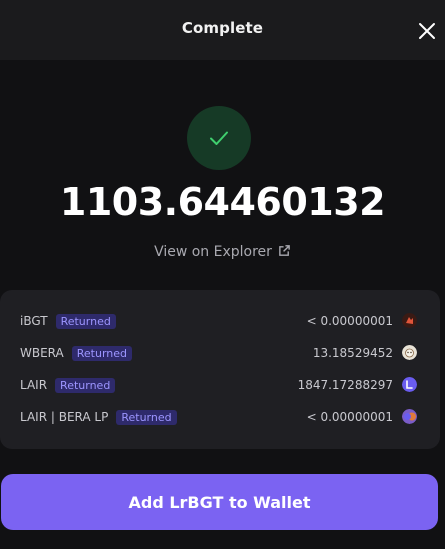 The width and height of the screenshot is (445, 549). I want to click on view-on-explorer-link: View on Explorer, so click(222, 252).